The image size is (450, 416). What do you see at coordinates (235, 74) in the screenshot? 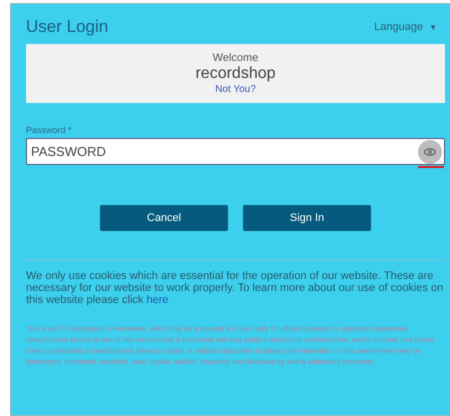
I see `username: recordshop` at bounding box center [235, 74].